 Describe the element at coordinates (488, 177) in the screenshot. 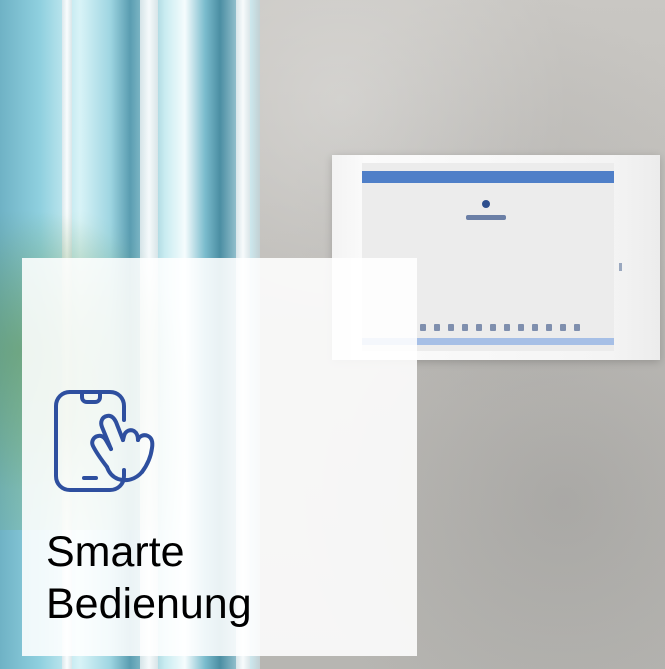

I see `device-top-bar` at that location.